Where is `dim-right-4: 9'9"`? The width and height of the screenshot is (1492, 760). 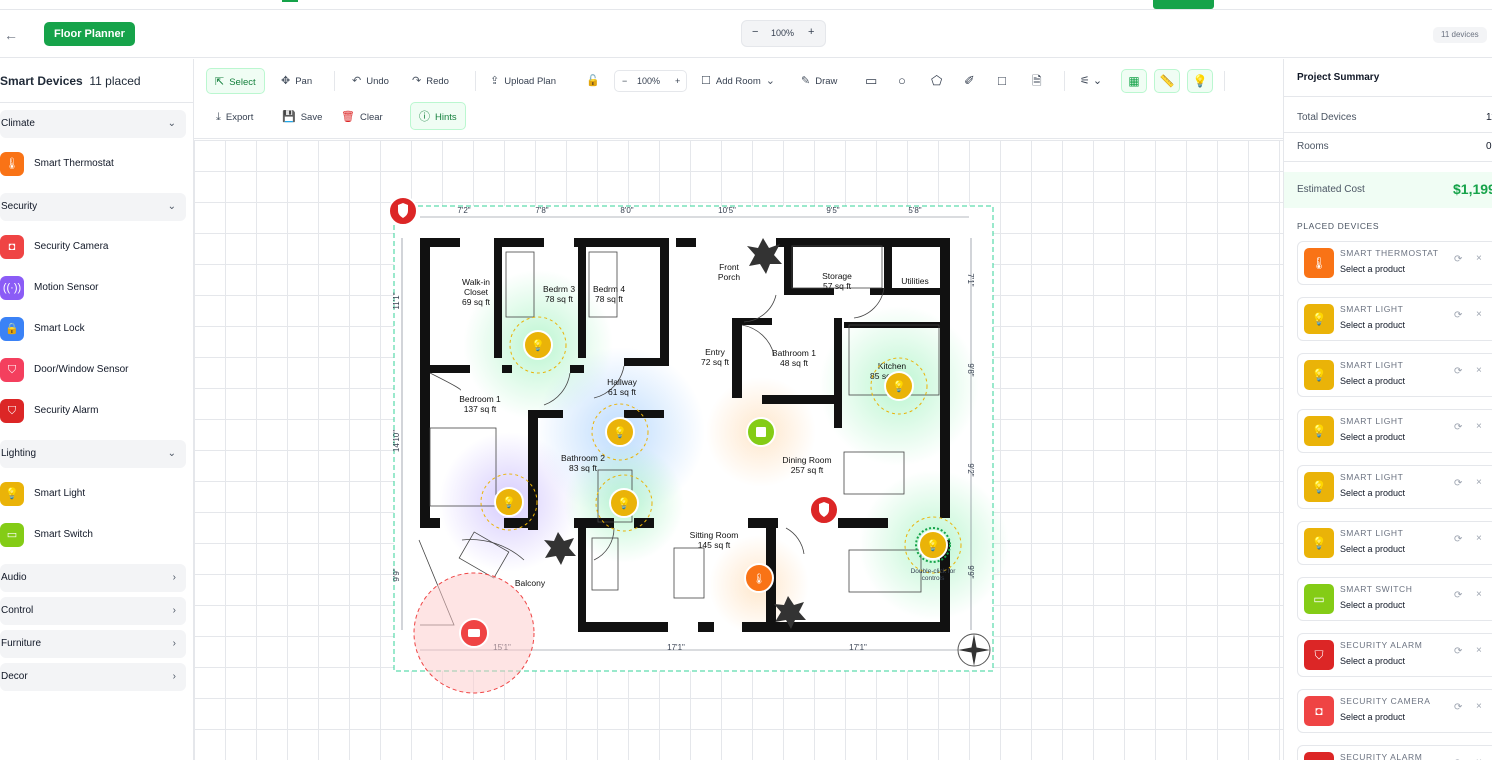
dim-right-4: 9'9" is located at coordinates (970, 571).